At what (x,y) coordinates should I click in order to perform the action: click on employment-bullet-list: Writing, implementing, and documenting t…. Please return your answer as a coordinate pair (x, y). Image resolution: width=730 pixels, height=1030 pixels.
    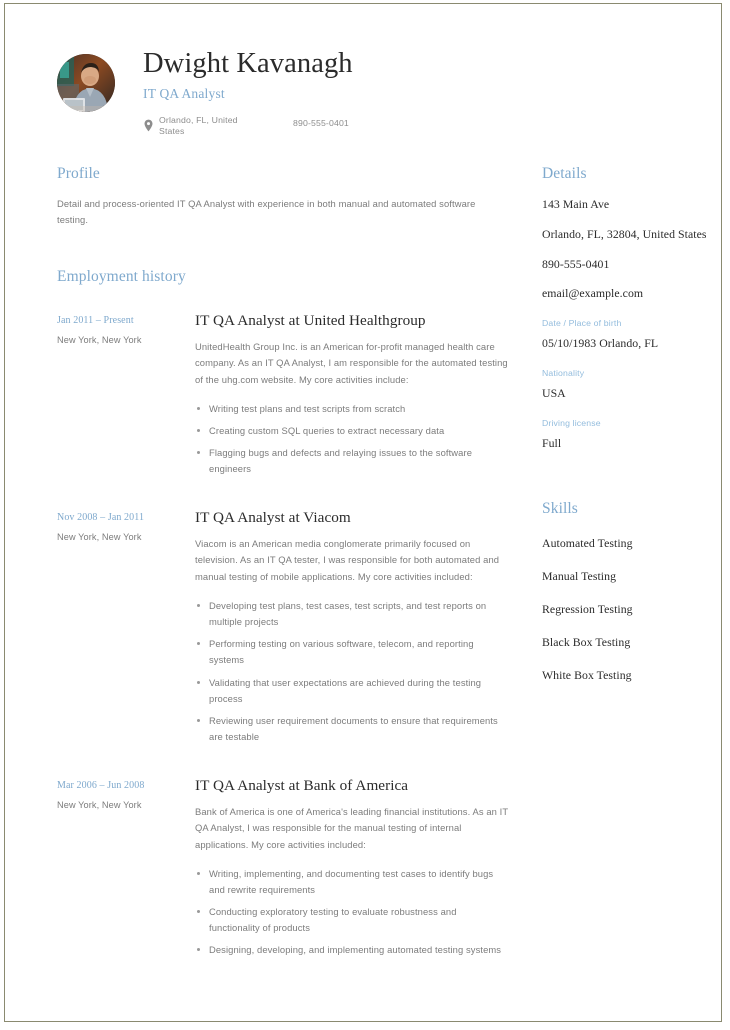
    Looking at the image, I should click on (352, 912).